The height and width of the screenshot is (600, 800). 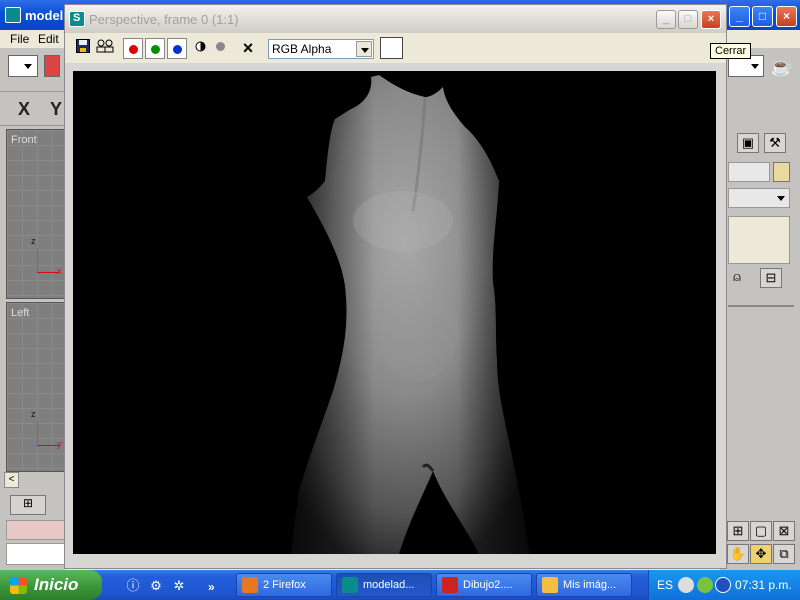 What do you see at coordinates (748, 143) in the screenshot?
I see `render-frame-icon: ▣` at bounding box center [748, 143].